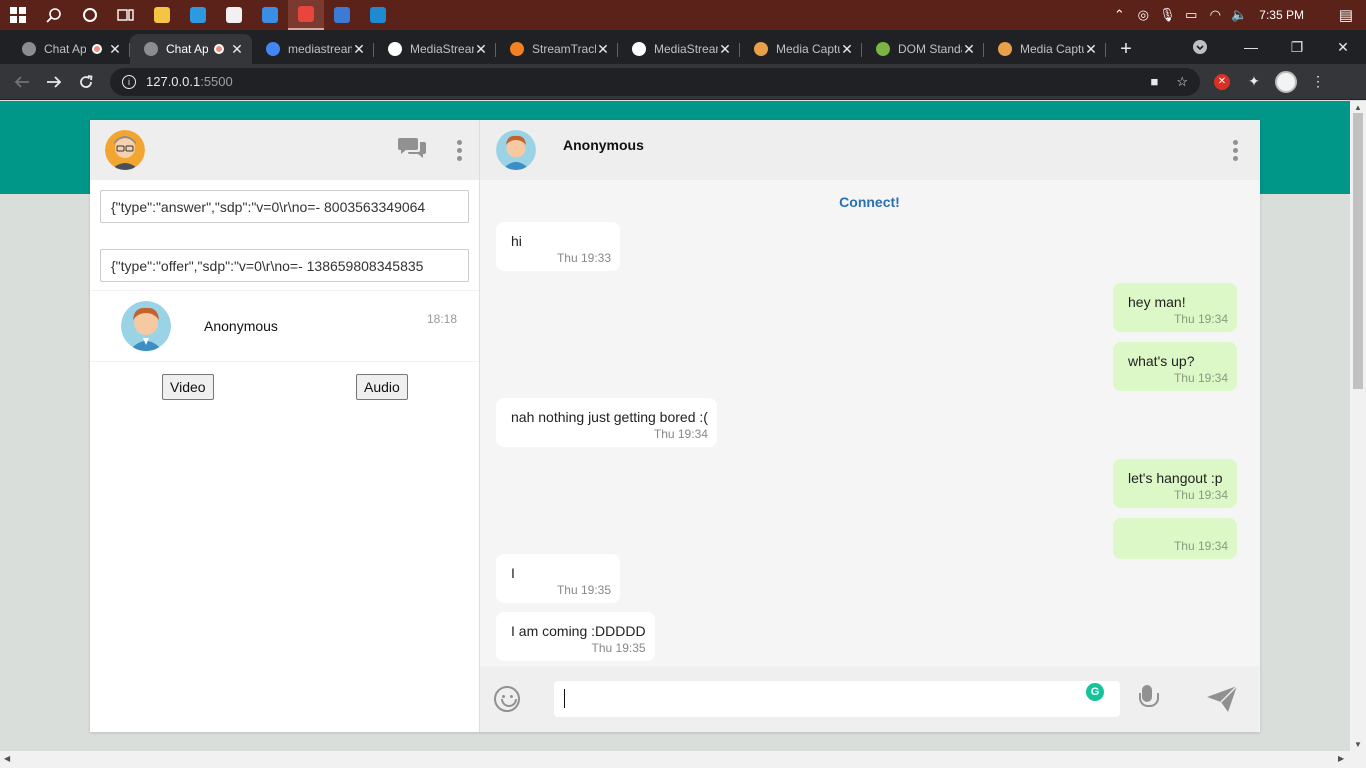 Image resolution: width=1366 pixels, height=768 pixels. I want to click on meet-now-icon: ◎, so click(1143, 15).